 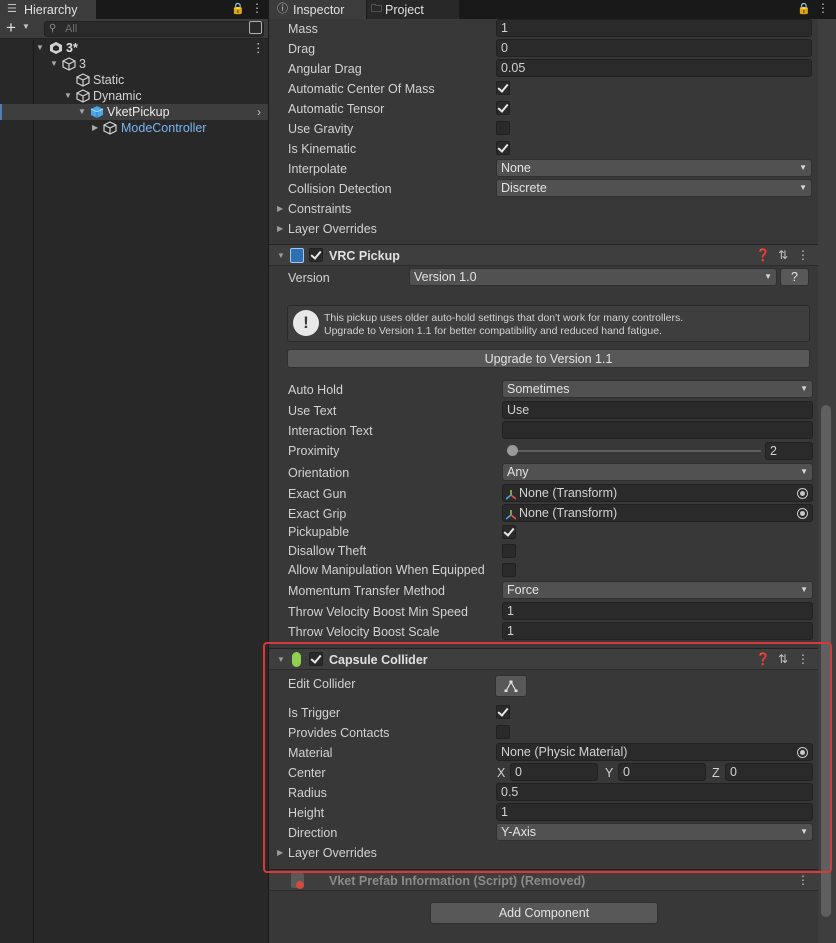 I want to click on tree-item-modecontroller: ▶ ModeController, so click(x=134, y=128).